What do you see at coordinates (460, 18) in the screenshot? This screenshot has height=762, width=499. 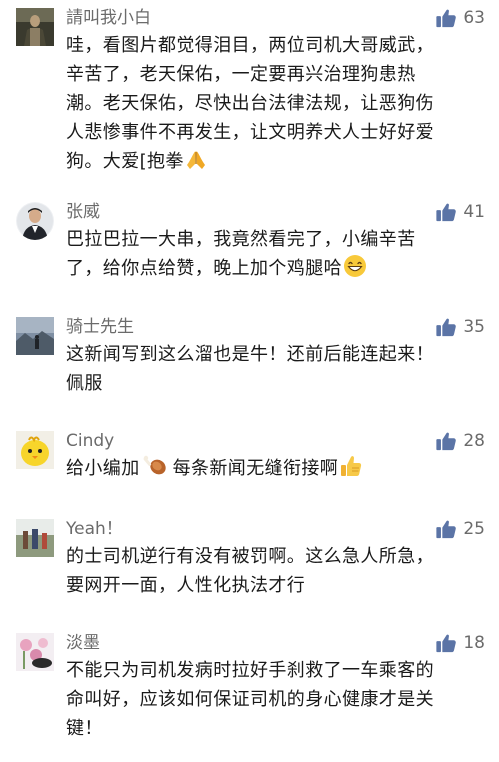 I see `like-button: 63` at bounding box center [460, 18].